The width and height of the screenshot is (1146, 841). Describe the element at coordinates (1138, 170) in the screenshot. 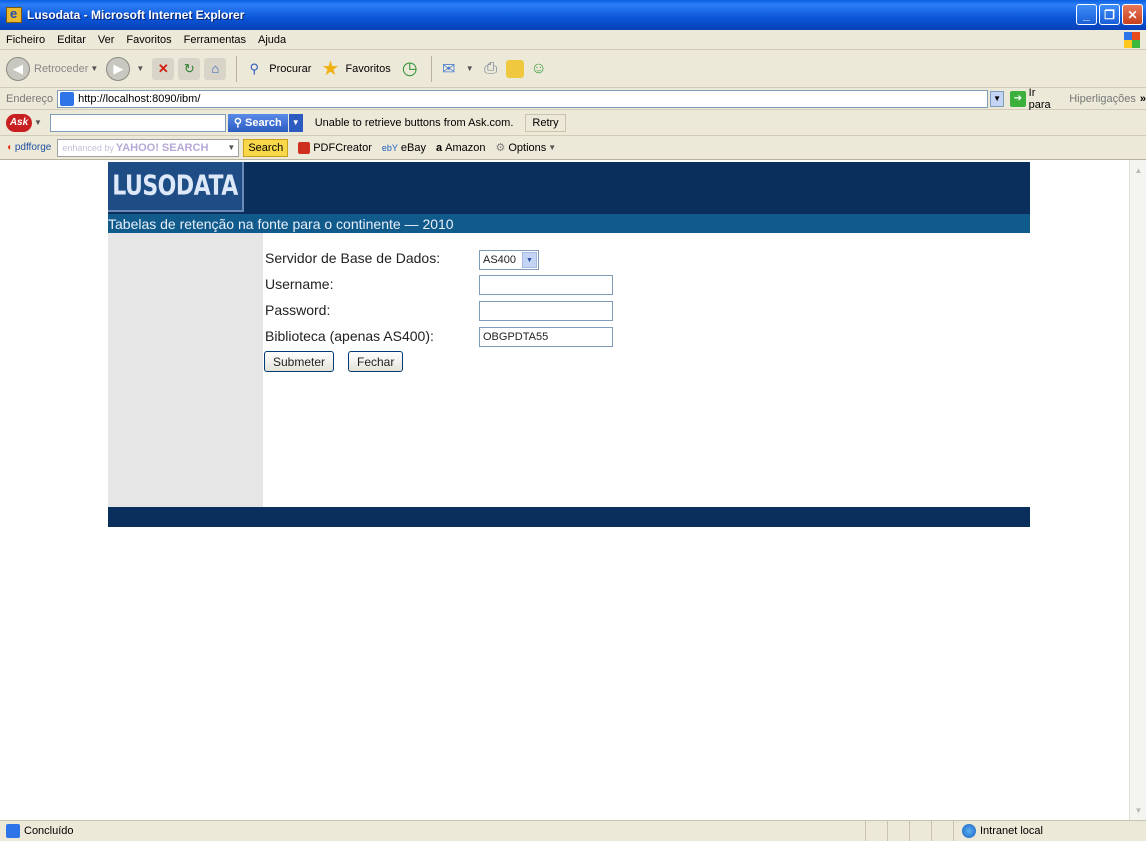

I see `scroll-up-icon: ▲` at that location.